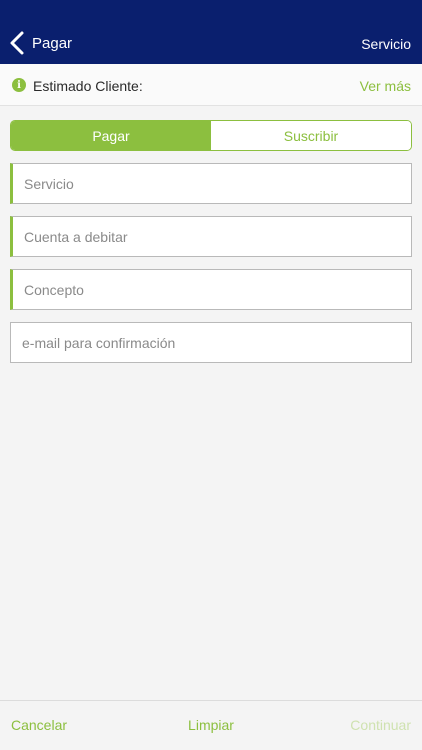  Describe the element at coordinates (39, 725) in the screenshot. I see `cancel-button: Cancelar` at that location.